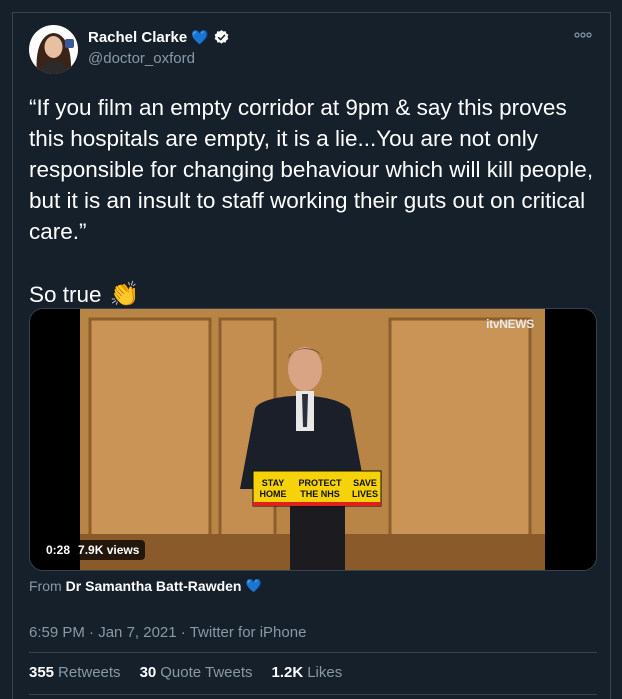 This screenshot has height=699, width=622. Describe the element at coordinates (42, 672) in the screenshot. I see `retweets-count: 355` at that location.